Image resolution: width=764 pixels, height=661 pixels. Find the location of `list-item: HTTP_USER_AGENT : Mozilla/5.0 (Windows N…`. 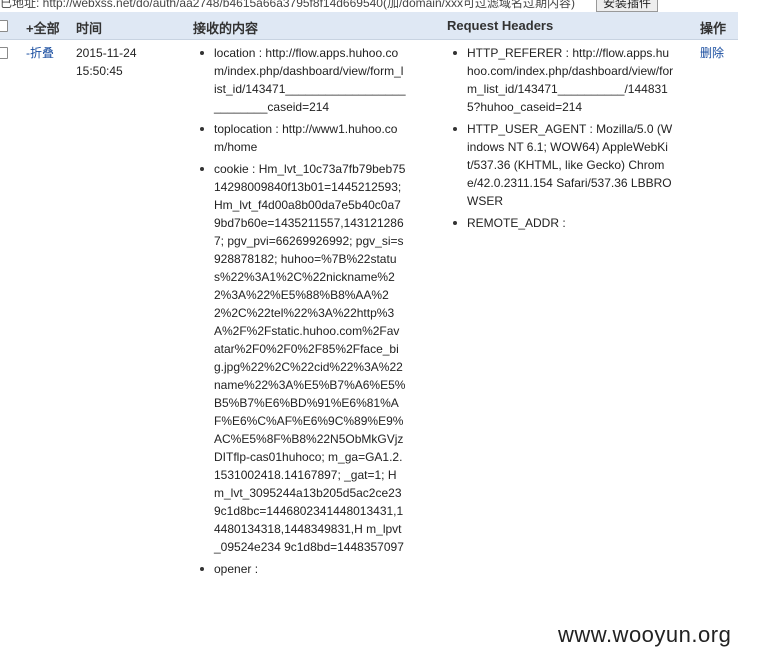

list-item: HTTP_USER_AGENT : Mozilla/5.0 (Windows N… is located at coordinates (561, 165).